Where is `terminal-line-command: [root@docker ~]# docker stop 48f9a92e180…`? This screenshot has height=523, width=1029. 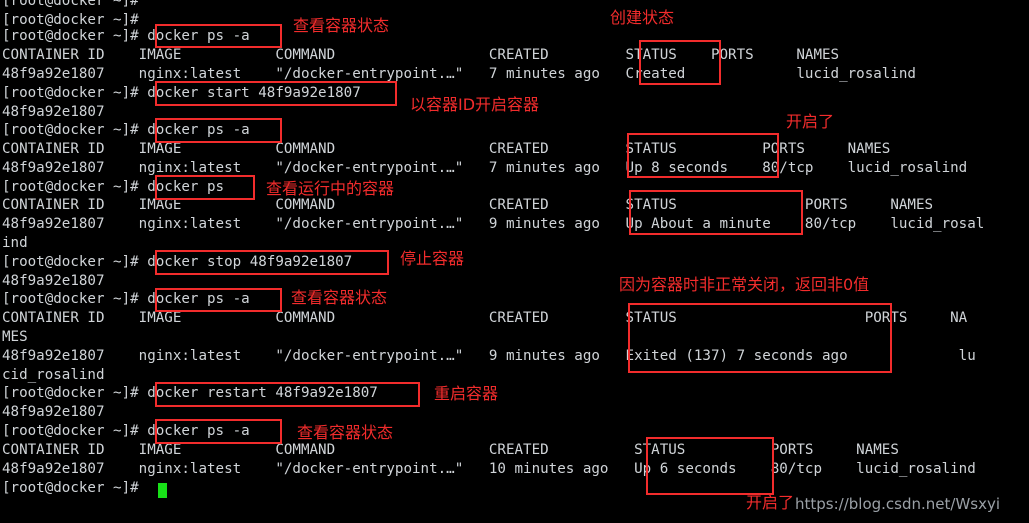
terminal-line-command: [root@docker ~]# docker stop 48f9a92e180… is located at coordinates (177, 262).